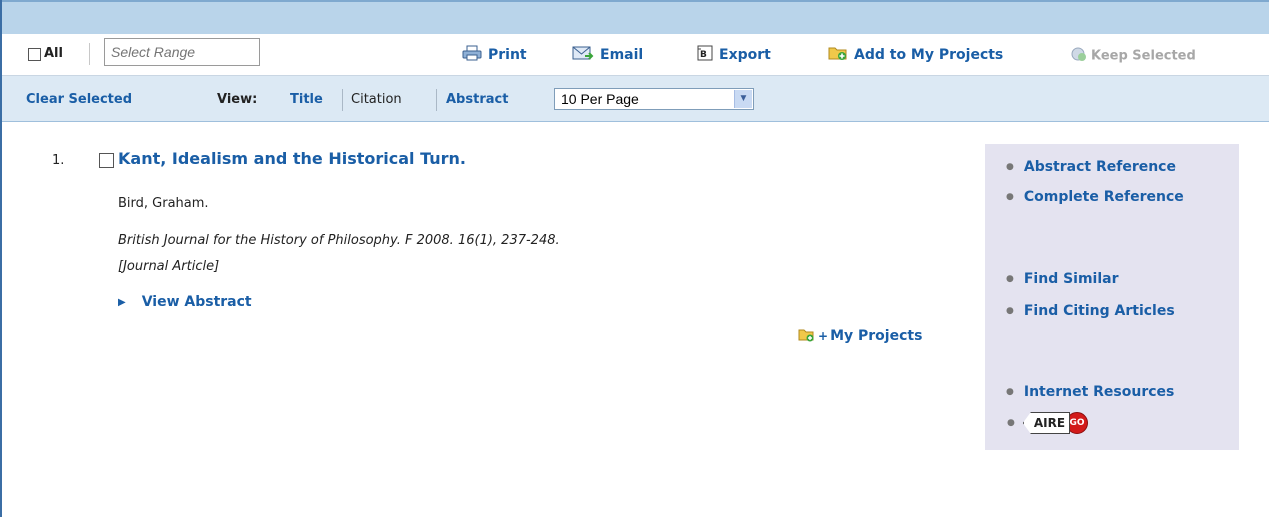 Image resolution: width=1269 pixels, height=517 pixels. What do you see at coordinates (823, 336) in the screenshot?
I see `my-projects-prefix: +` at bounding box center [823, 336].